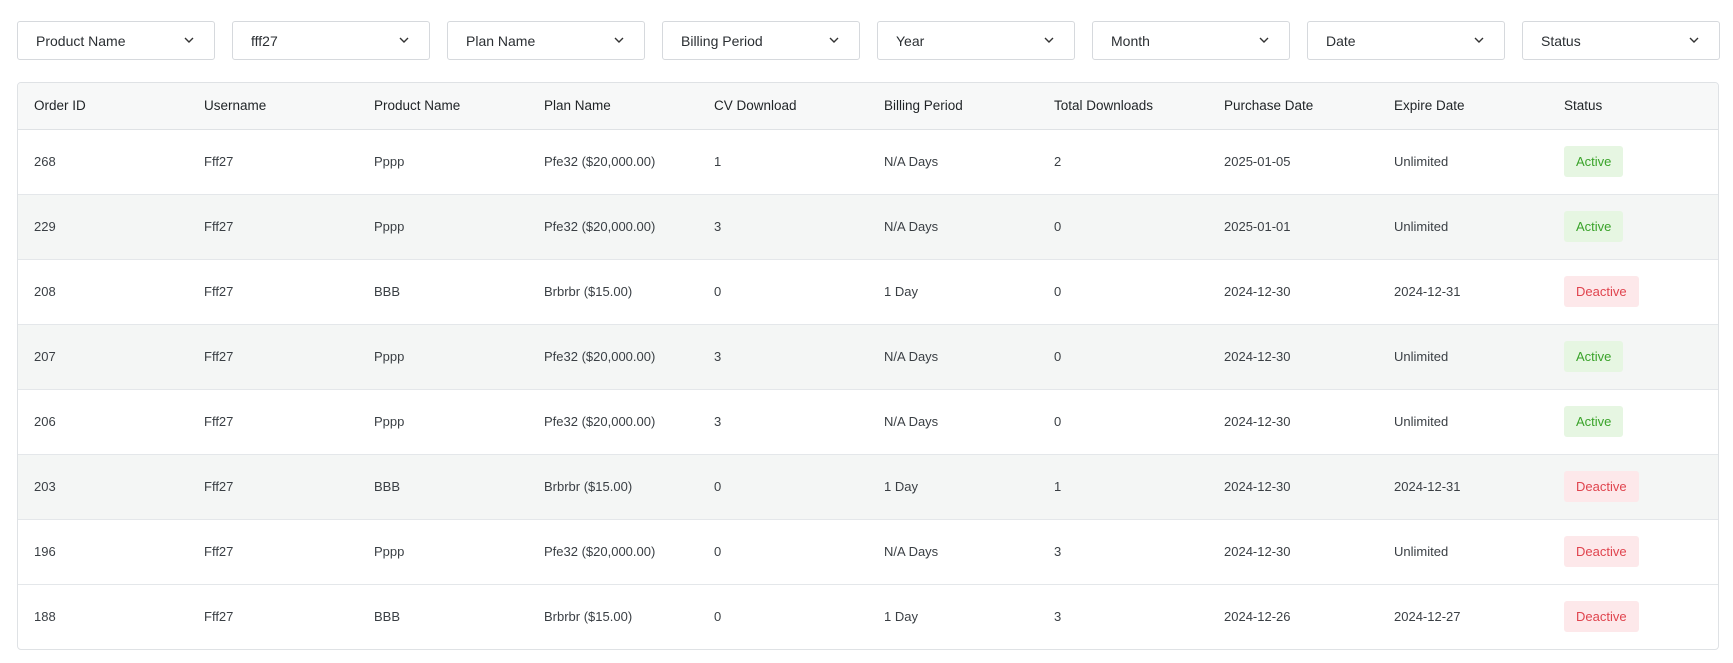 The width and height of the screenshot is (1733, 663). I want to click on order-id-cell: 203, so click(45, 486).